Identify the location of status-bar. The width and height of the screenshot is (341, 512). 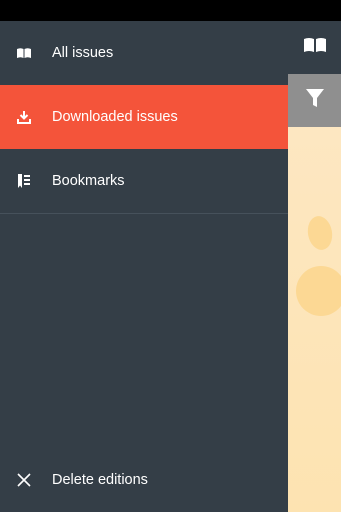
(170, 10).